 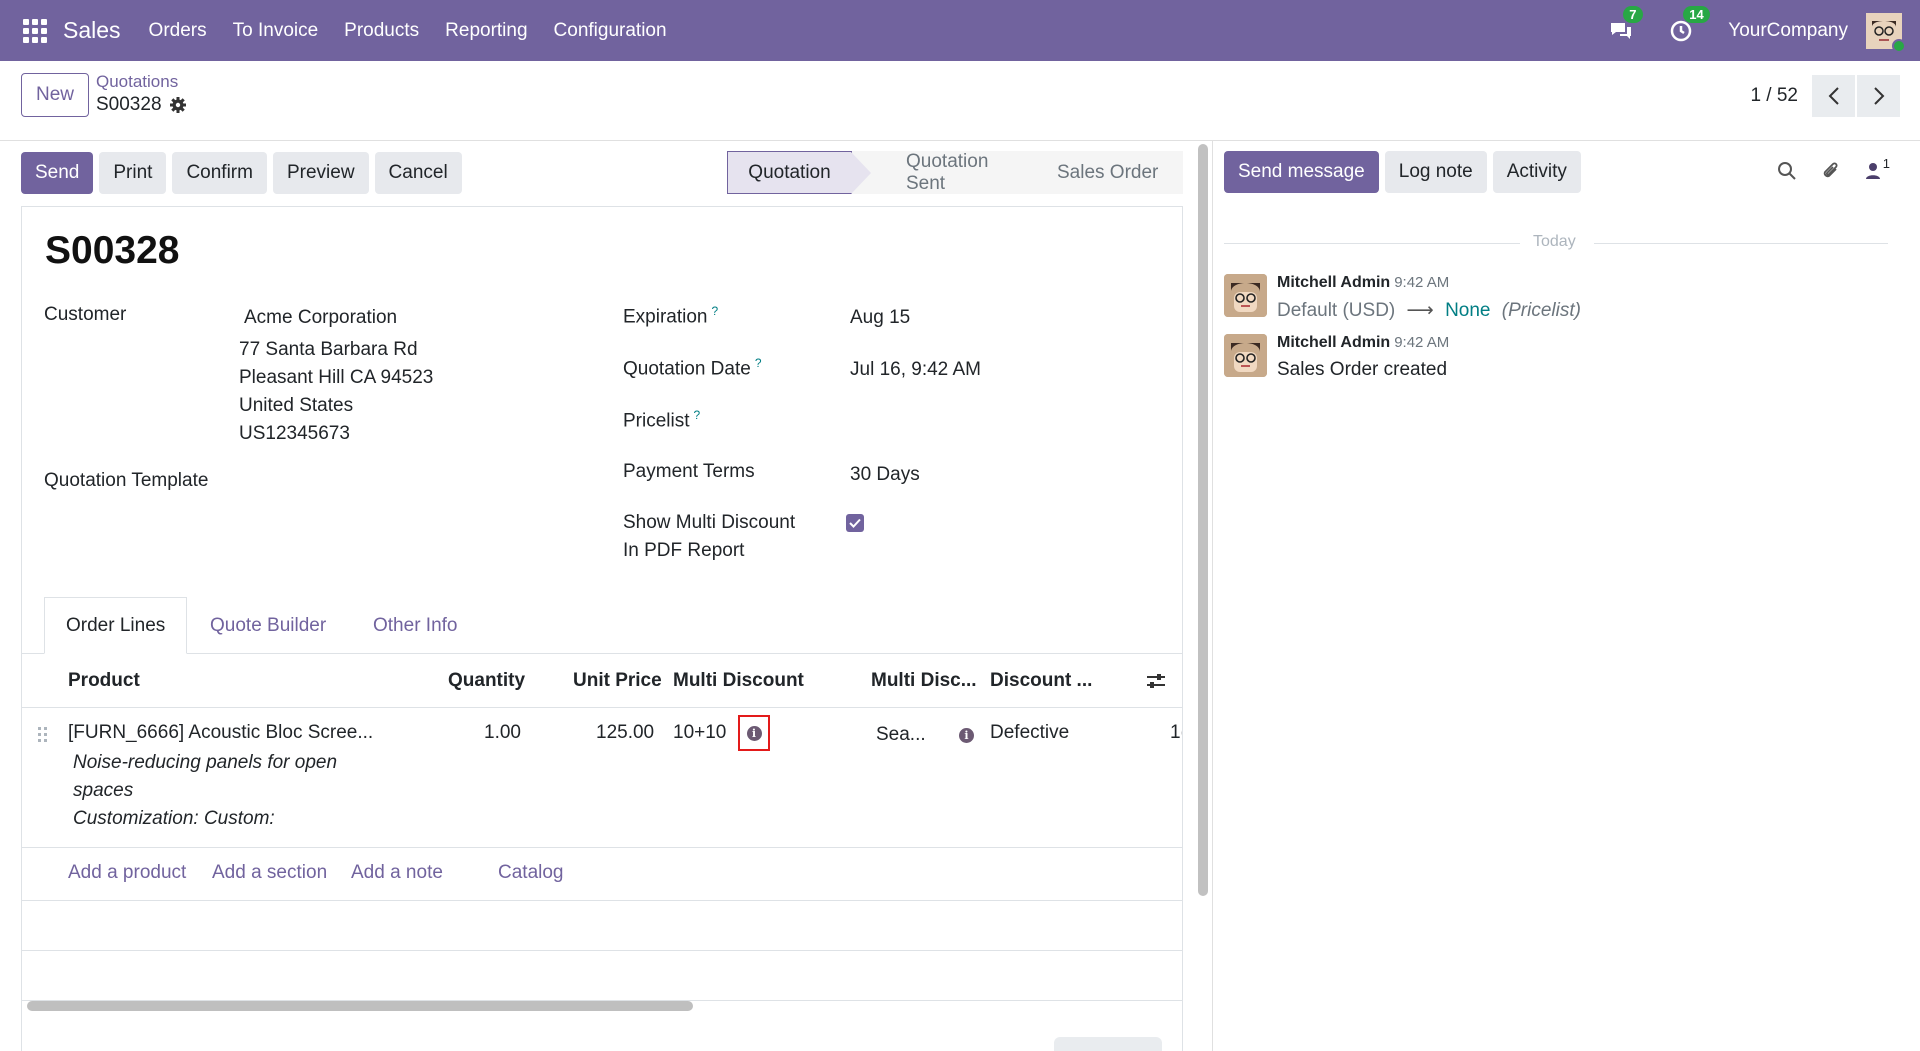 What do you see at coordinates (103, 790) in the screenshot?
I see `row-description-2: spaces` at bounding box center [103, 790].